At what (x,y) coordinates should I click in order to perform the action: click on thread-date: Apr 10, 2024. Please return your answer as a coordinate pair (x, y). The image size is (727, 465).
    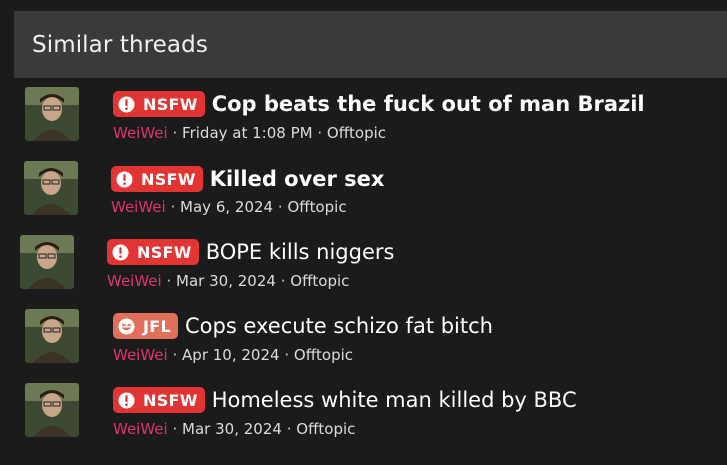
    Looking at the image, I should click on (231, 355).